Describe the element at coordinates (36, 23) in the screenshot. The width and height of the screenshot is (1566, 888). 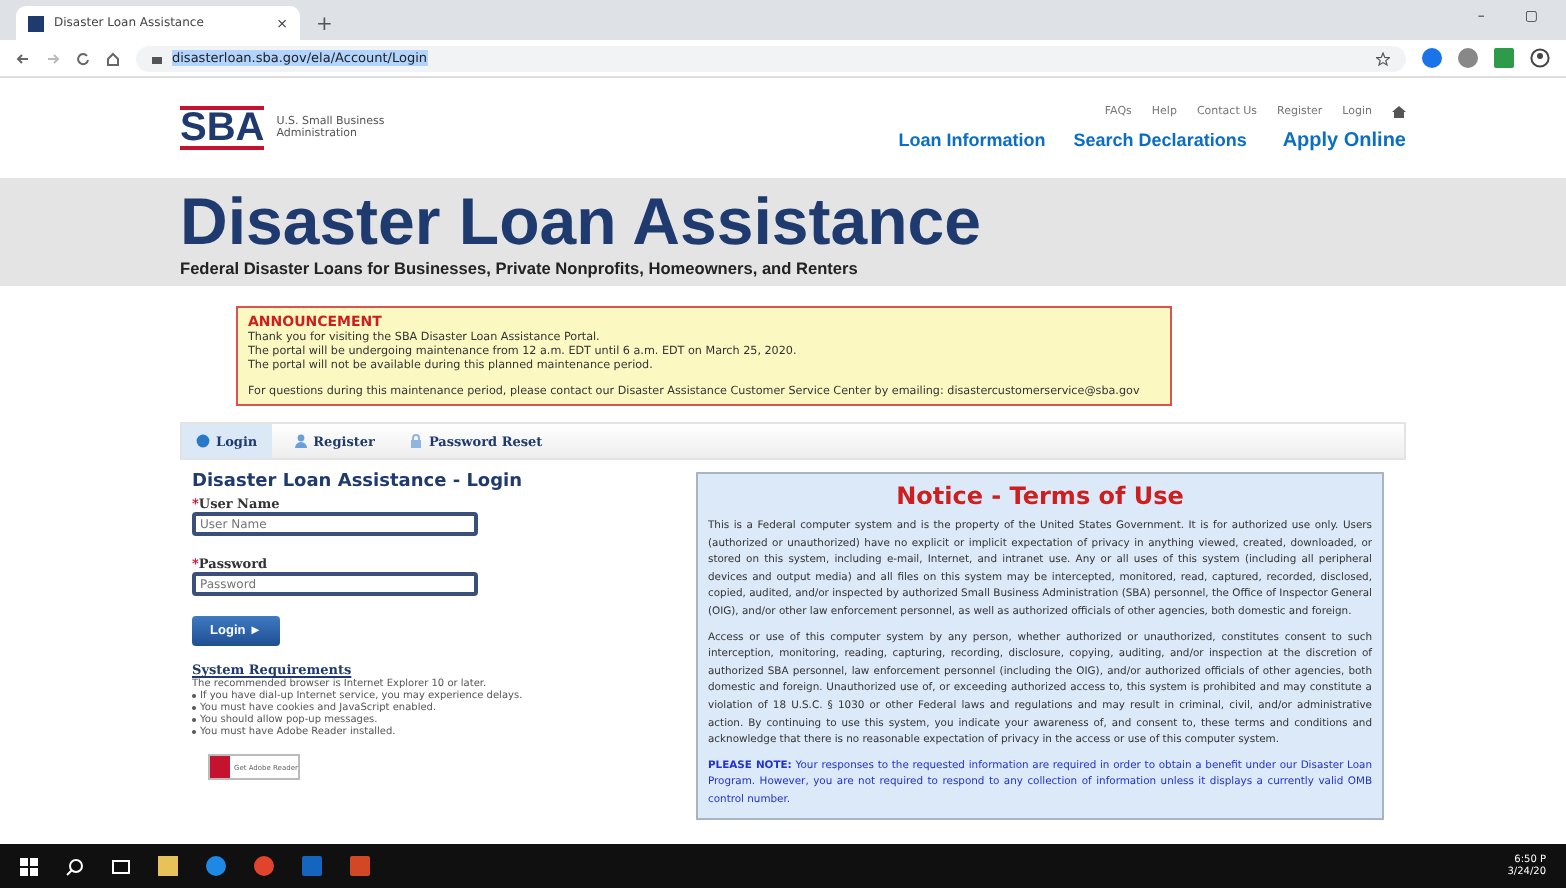
I see `favicon-icon` at that location.